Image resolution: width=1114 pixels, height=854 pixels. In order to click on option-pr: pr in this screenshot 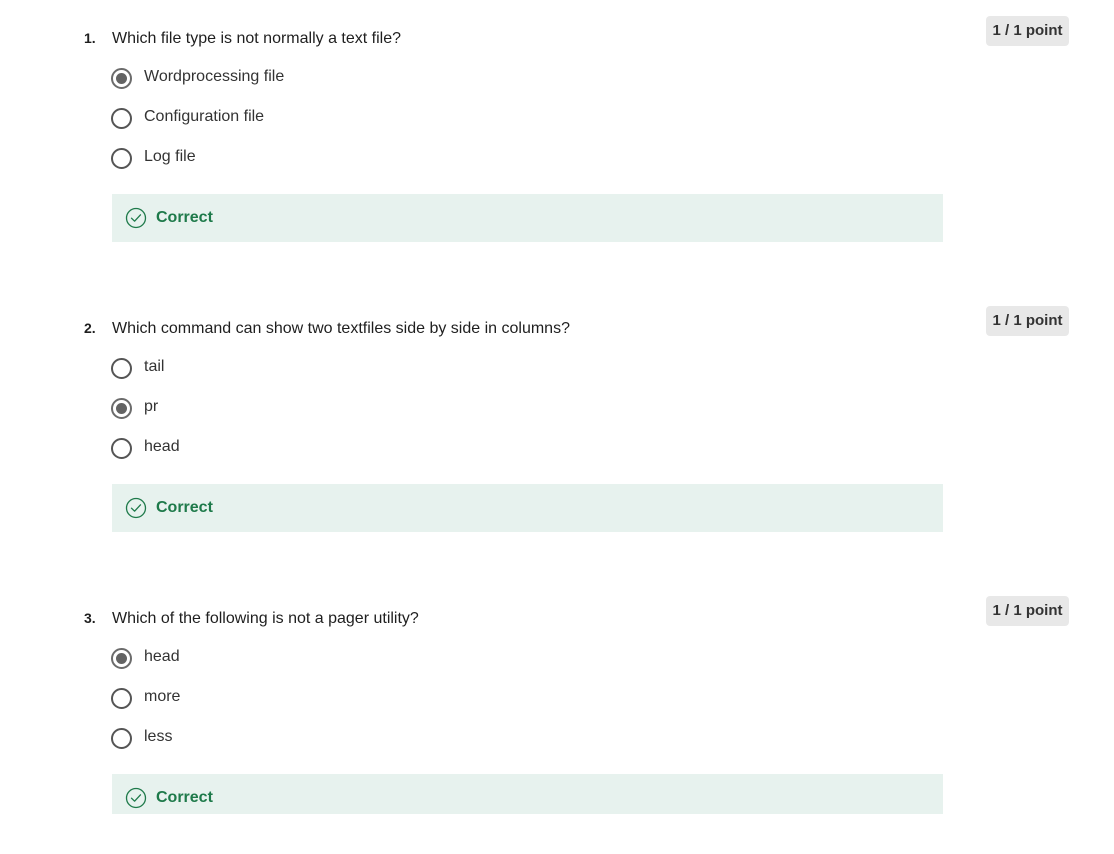, I will do `click(311, 416)`.